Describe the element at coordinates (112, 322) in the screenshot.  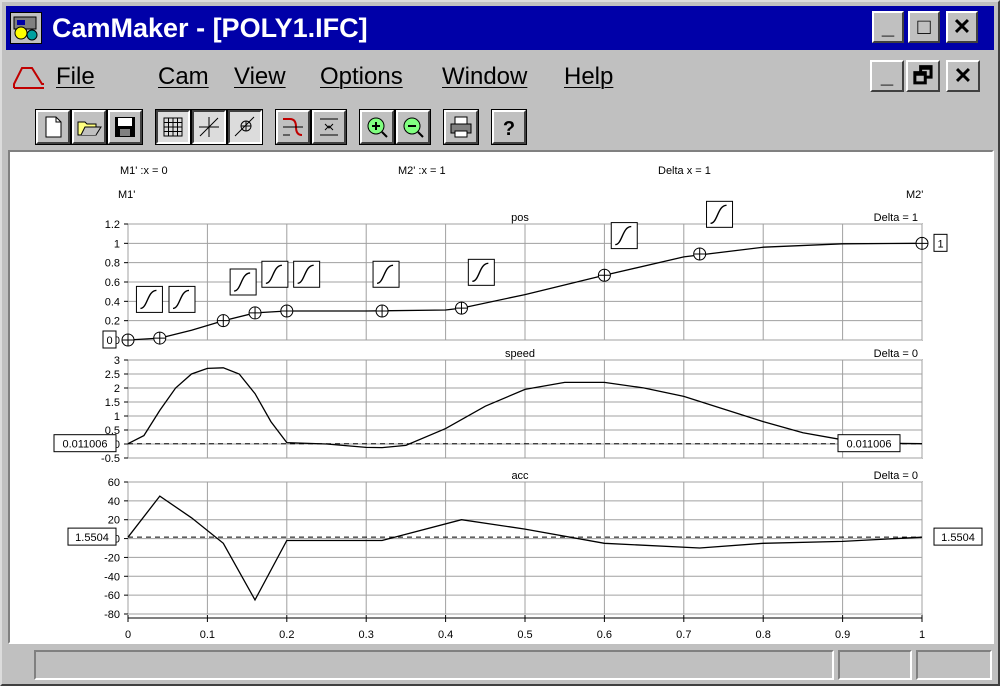
I see `pos-y-tick-label: 0.2` at that location.